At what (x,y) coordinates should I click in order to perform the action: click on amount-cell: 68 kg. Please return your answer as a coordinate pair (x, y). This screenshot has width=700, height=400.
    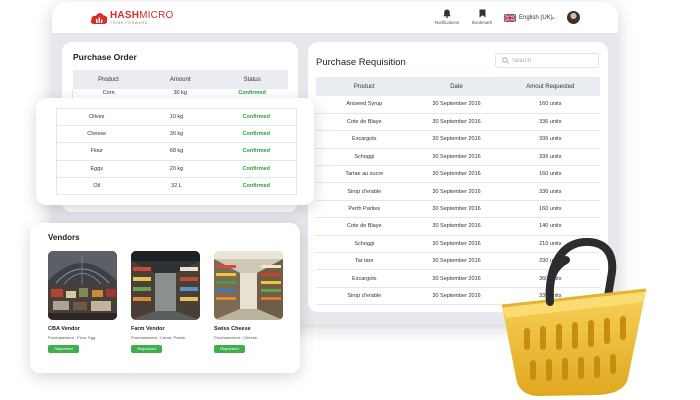
    Looking at the image, I should click on (176, 151).